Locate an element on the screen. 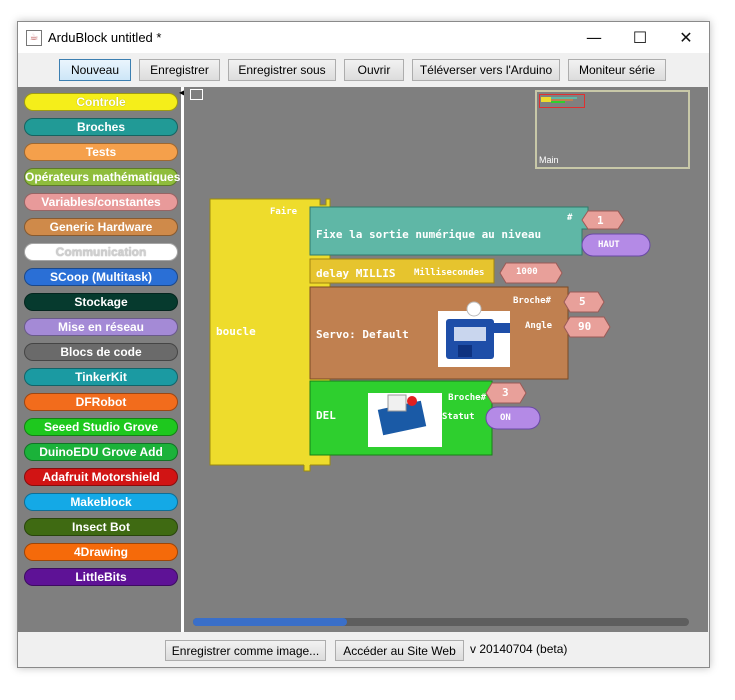 The width and height of the screenshot is (735, 700). servo-pin-label: Broche# is located at coordinates (532, 301).